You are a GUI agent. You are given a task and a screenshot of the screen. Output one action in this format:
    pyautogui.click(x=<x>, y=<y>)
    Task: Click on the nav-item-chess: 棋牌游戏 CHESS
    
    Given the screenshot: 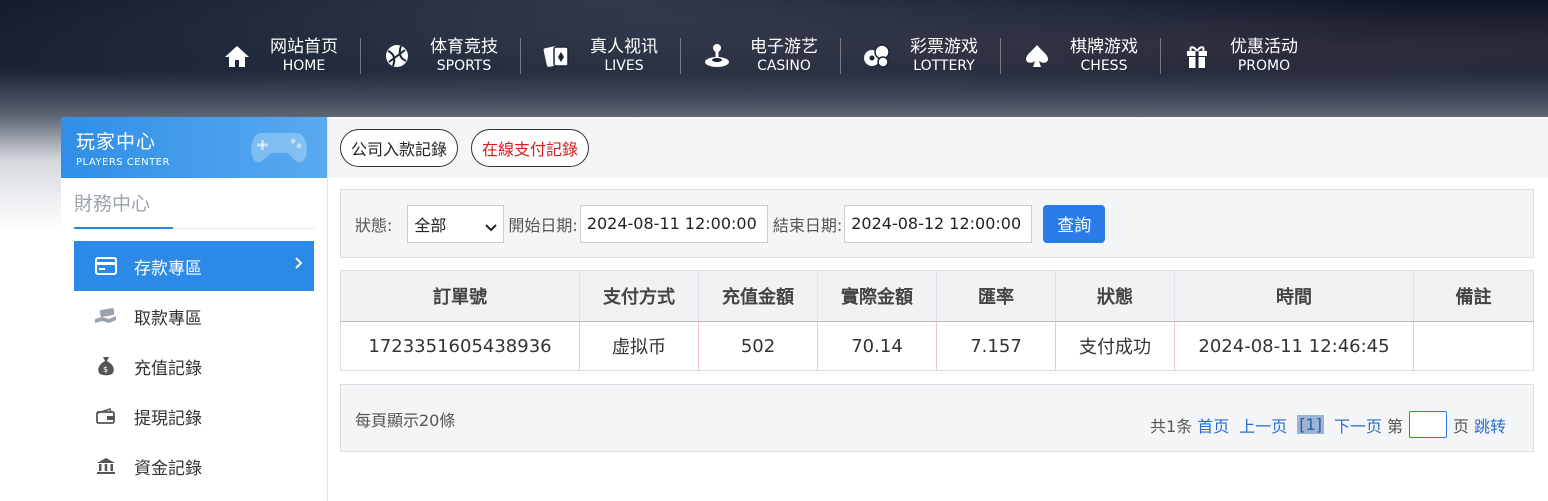 What is the action you would take?
    pyautogui.click(x=1080, y=56)
    